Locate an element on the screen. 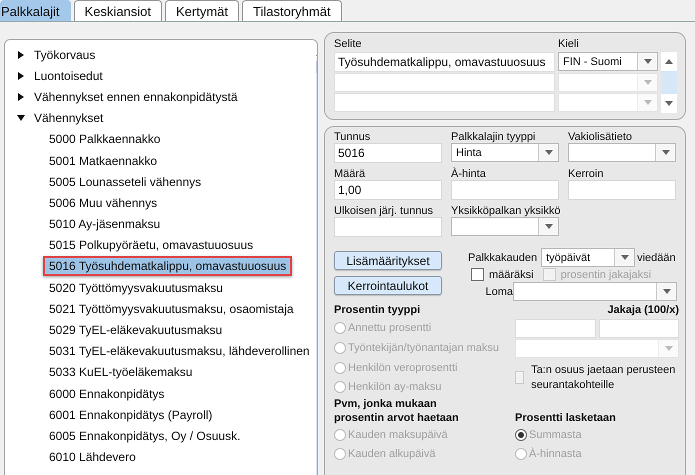 The image size is (695, 475). dropdown: Hinta is located at coordinates (505, 152).